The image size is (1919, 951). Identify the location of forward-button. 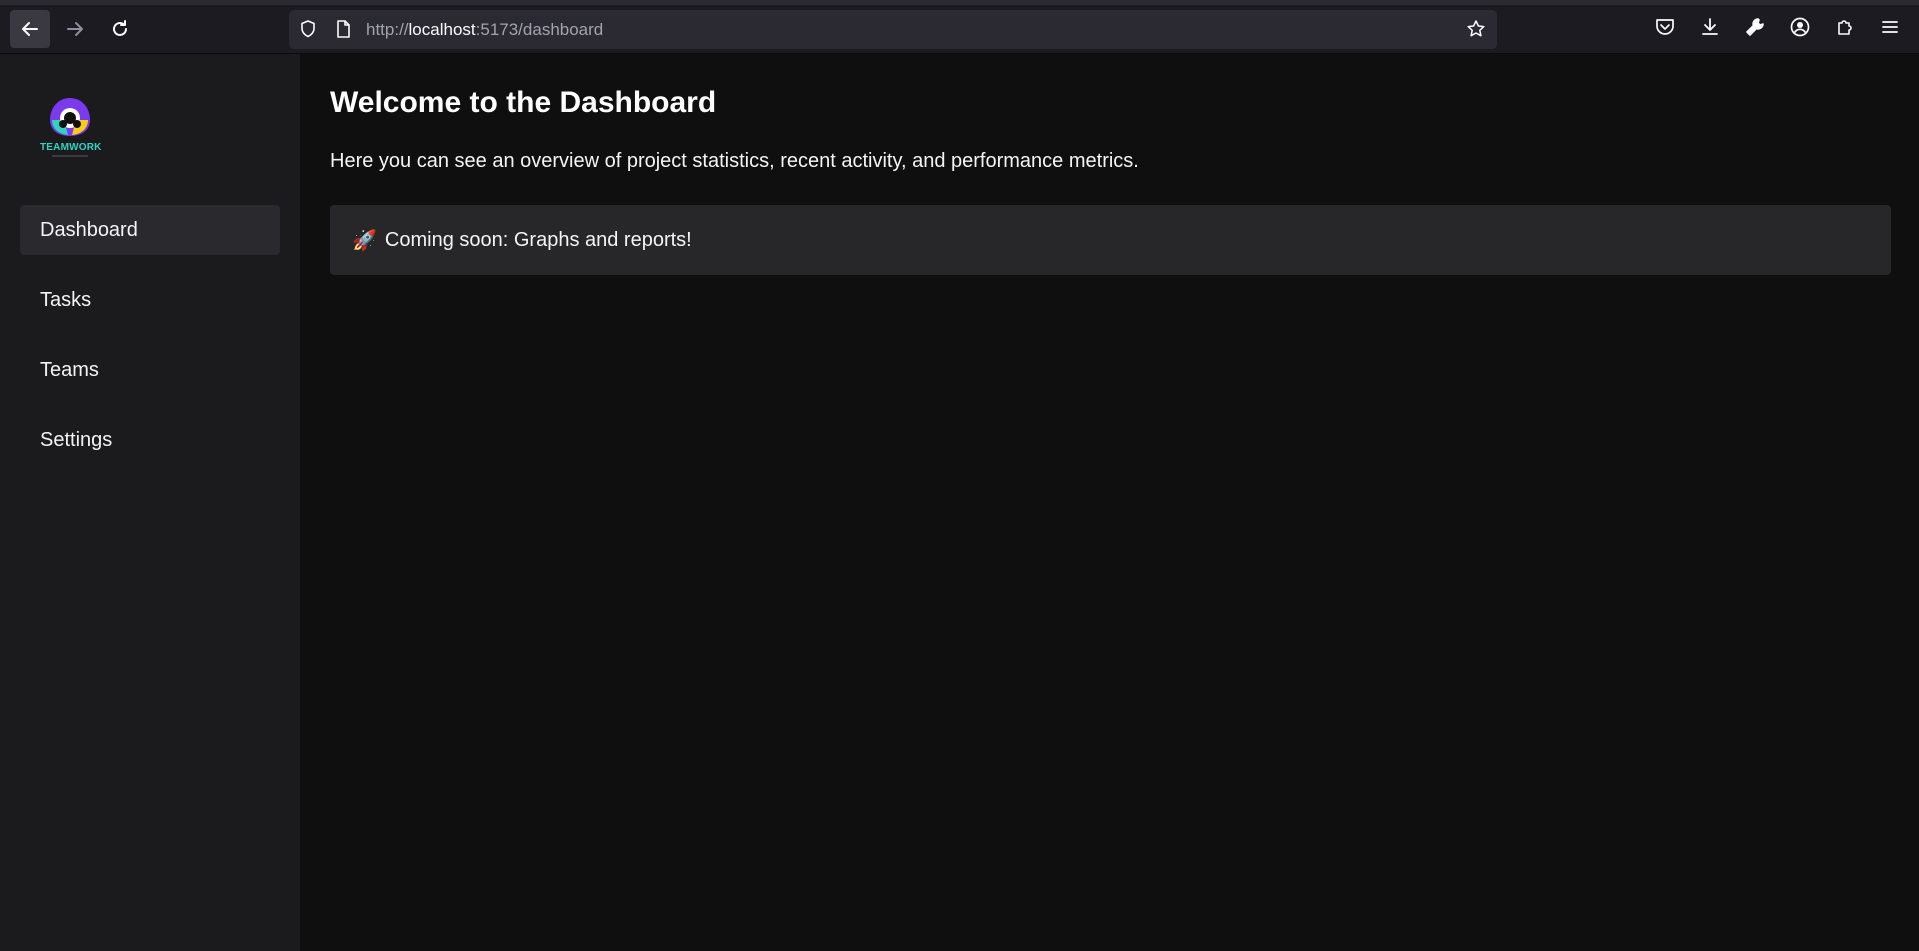
(75, 29).